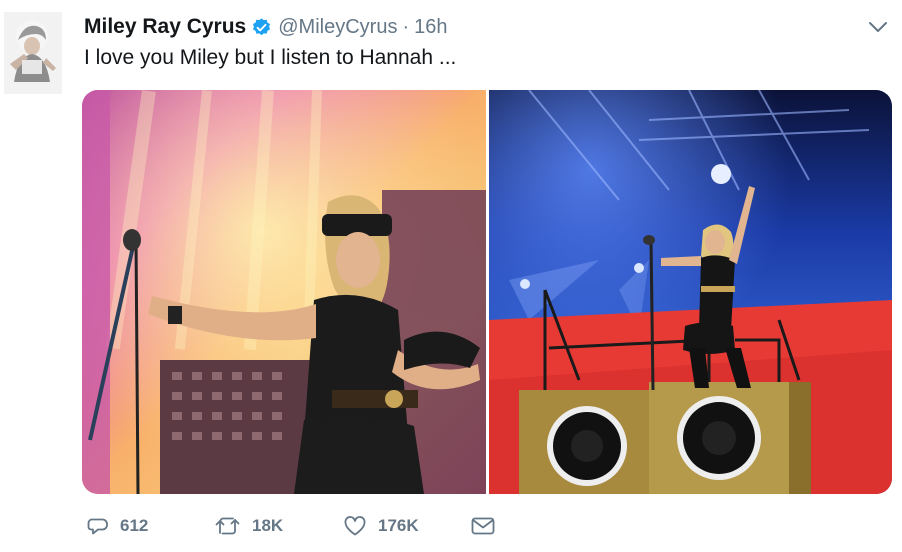 The height and width of the screenshot is (552, 902). I want to click on reply-icon, so click(98, 526).